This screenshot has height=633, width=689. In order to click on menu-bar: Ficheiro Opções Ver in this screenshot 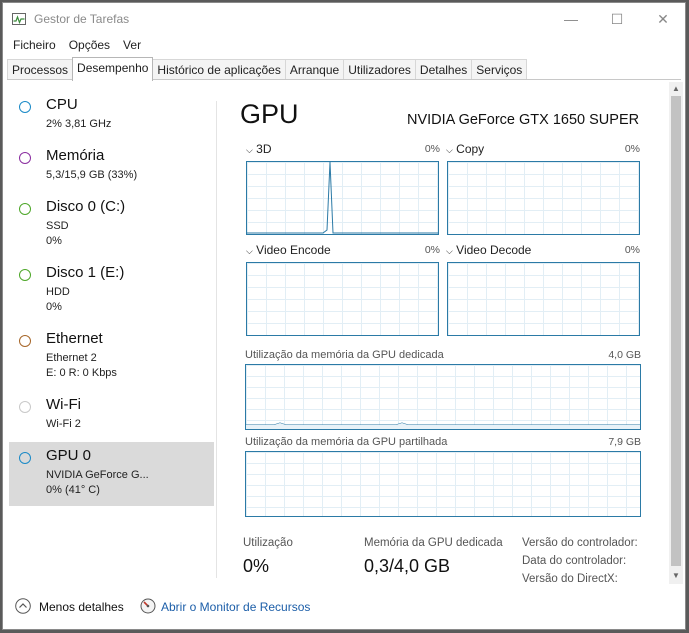, I will do `click(76, 46)`.